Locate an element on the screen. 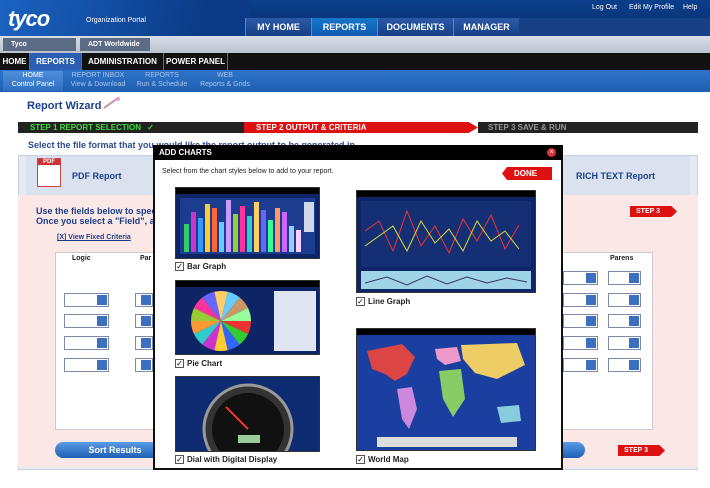 The width and height of the screenshot is (710, 488). logout-link: Log Out is located at coordinates (604, 7).